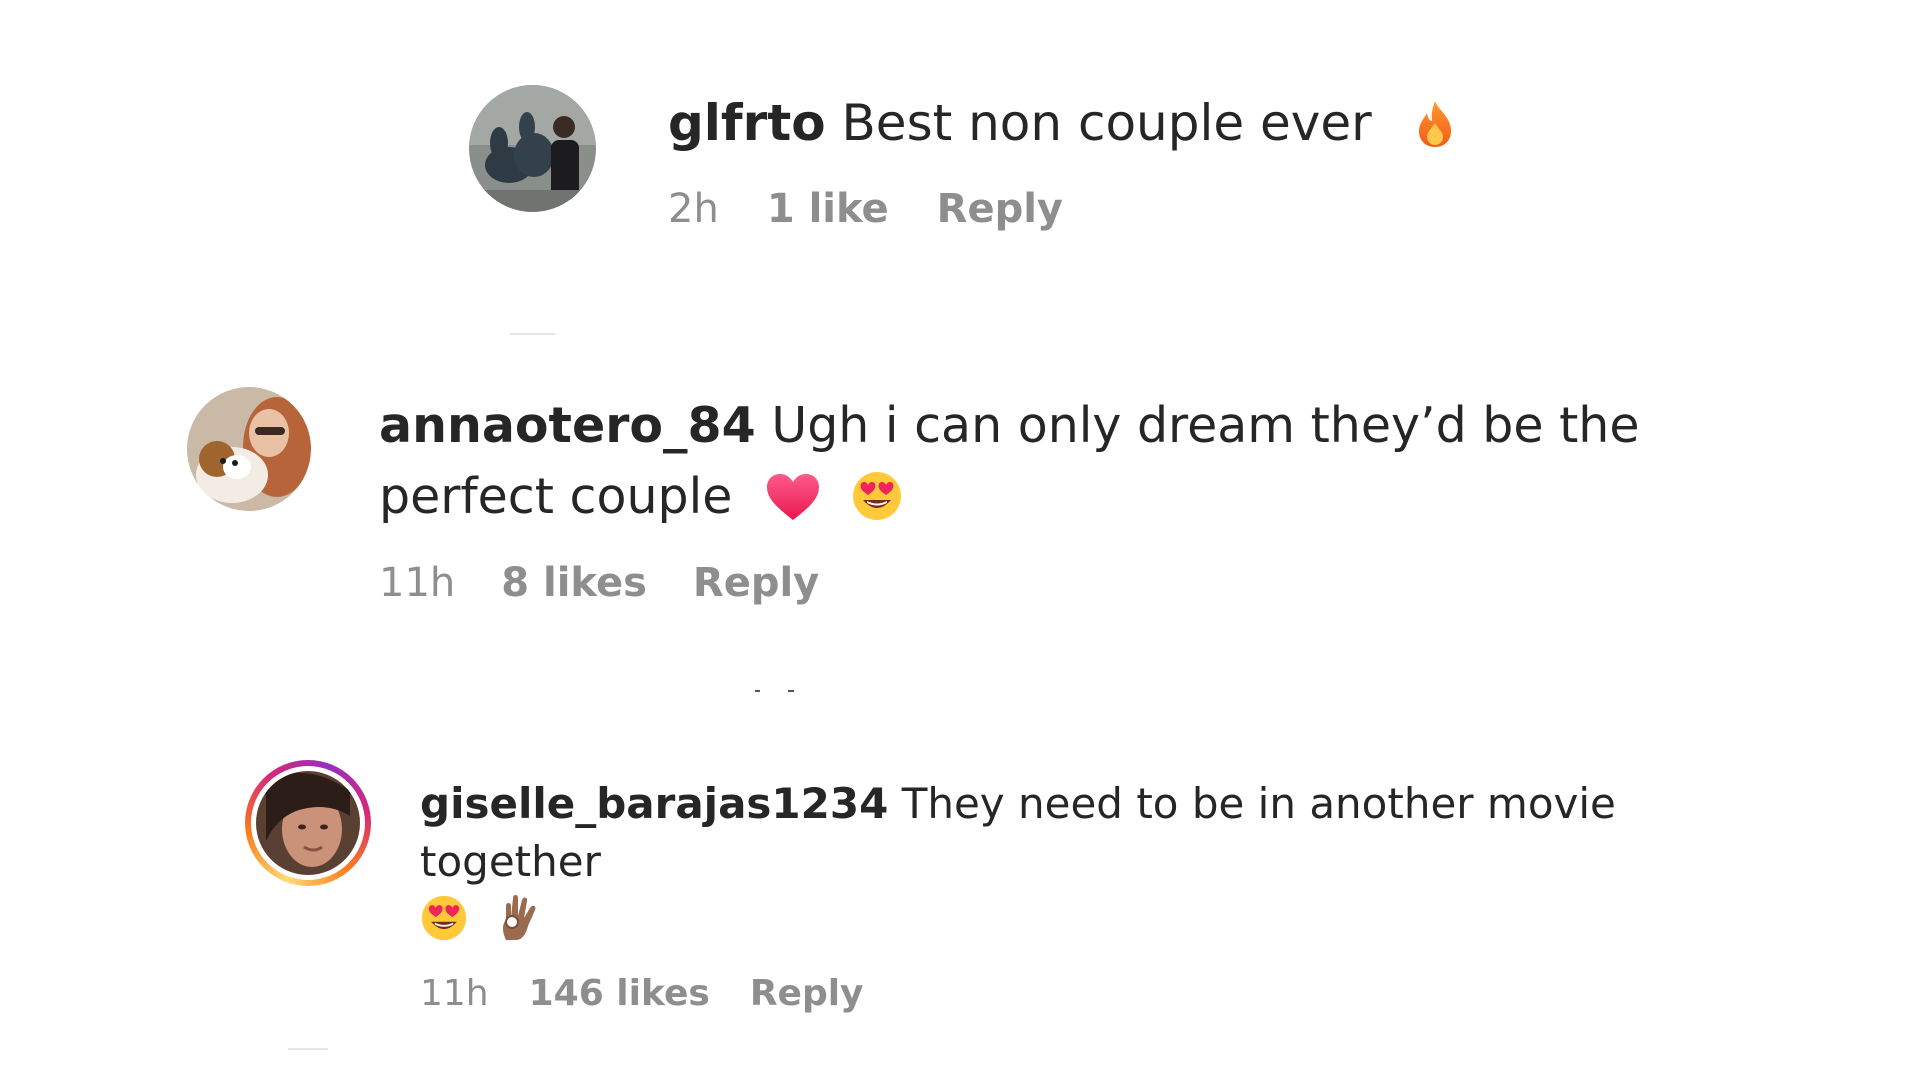 The image size is (1920, 1080). Describe the element at coordinates (574, 583) in the screenshot. I see `likes-count: 8 likes` at that location.